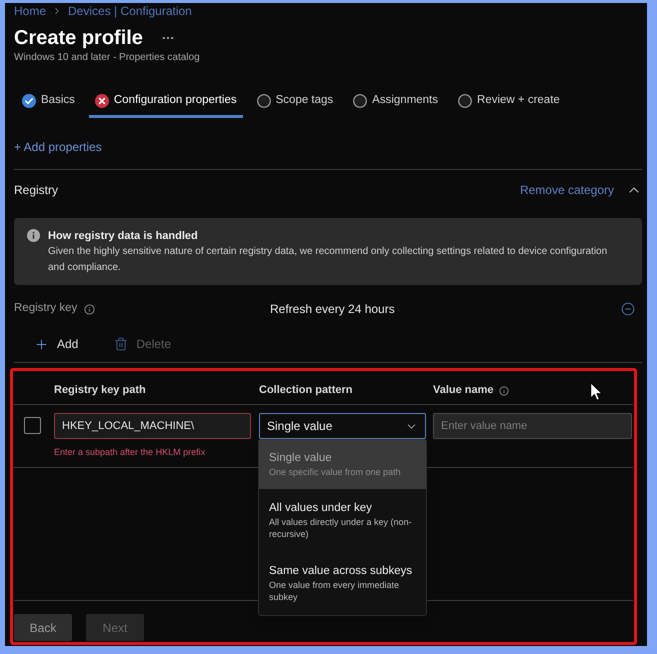  What do you see at coordinates (56, 344) in the screenshot?
I see `add-button: Add` at bounding box center [56, 344].